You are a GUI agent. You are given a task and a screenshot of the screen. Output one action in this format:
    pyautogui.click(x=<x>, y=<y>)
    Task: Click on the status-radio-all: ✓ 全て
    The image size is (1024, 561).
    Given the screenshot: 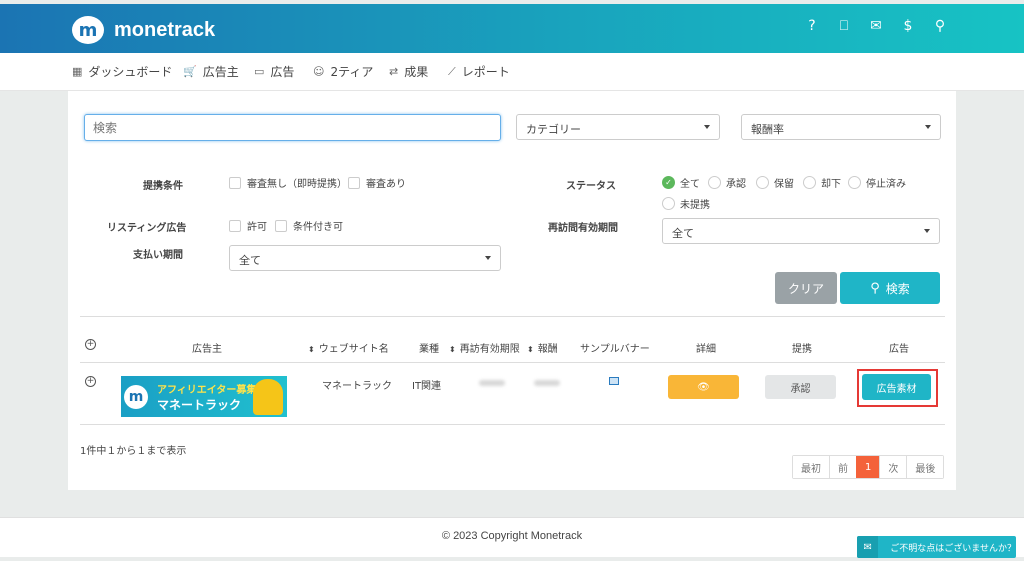 What is the action you would take?
    pyautogui.click(x=681, y=182)
    